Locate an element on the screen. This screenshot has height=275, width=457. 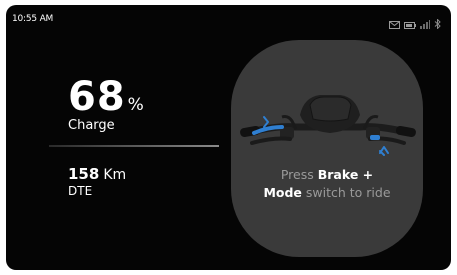
status-icons is located at coordinates (415, 23).